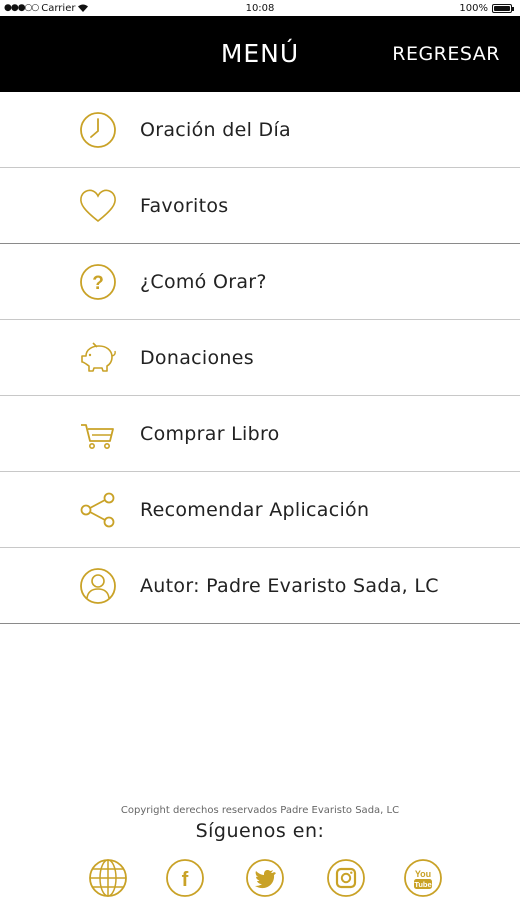 The image size is (520, 900). What do you see at coordinates (98, 206) in the screenshot?
I see `heart-icon` at bounding box center [98, 206].